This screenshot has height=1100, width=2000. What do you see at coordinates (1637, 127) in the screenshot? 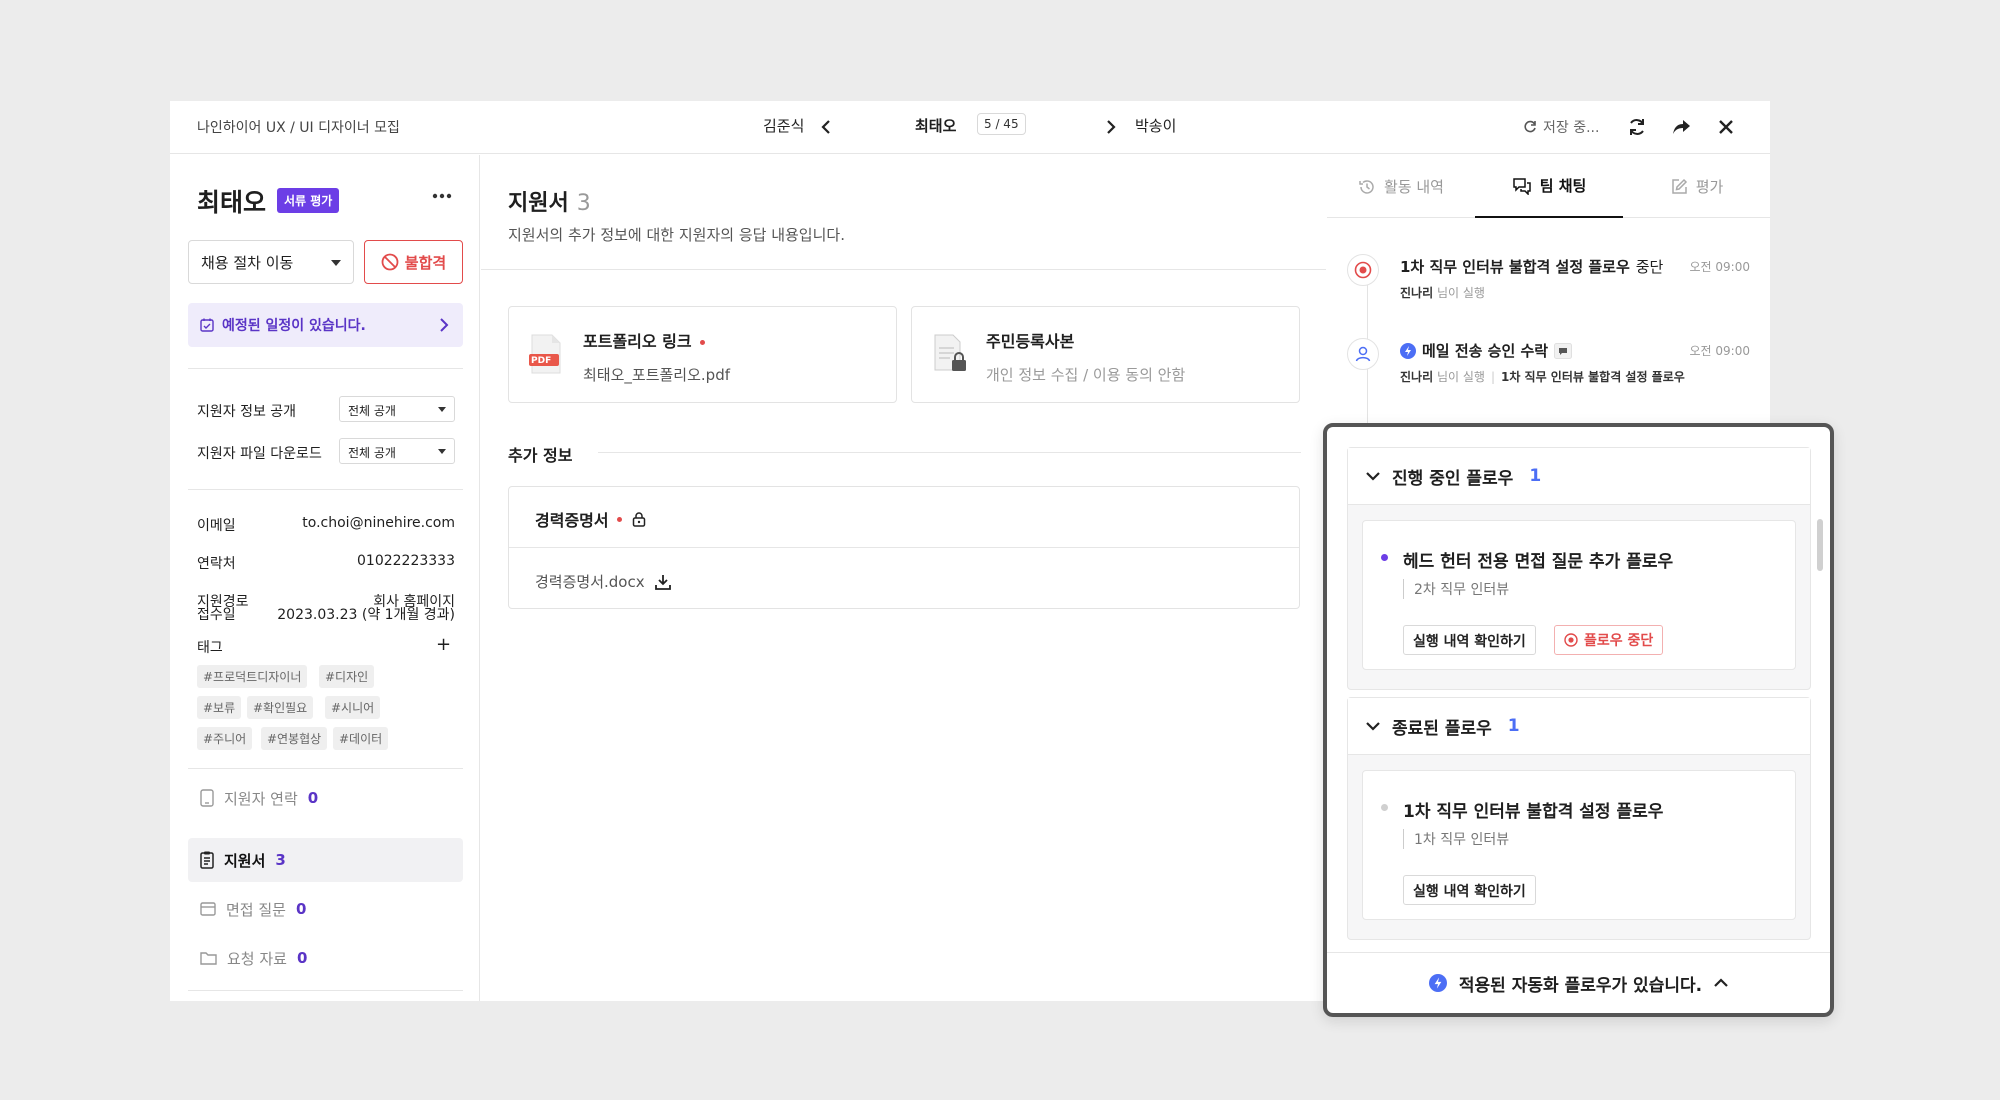
I see `sync-icon` at bounding box center [1637, 127].